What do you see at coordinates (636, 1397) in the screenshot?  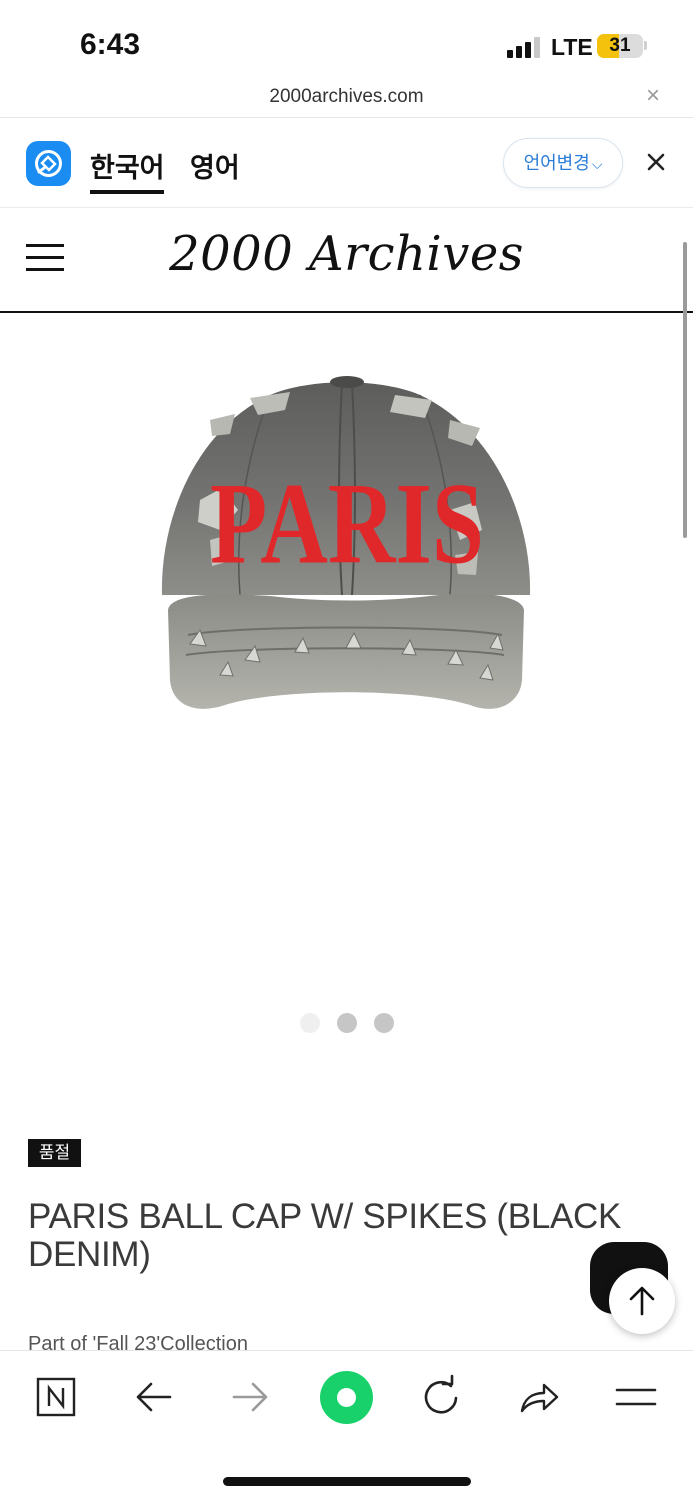 I see `menu-icon` at bounding box center [636, 1397].